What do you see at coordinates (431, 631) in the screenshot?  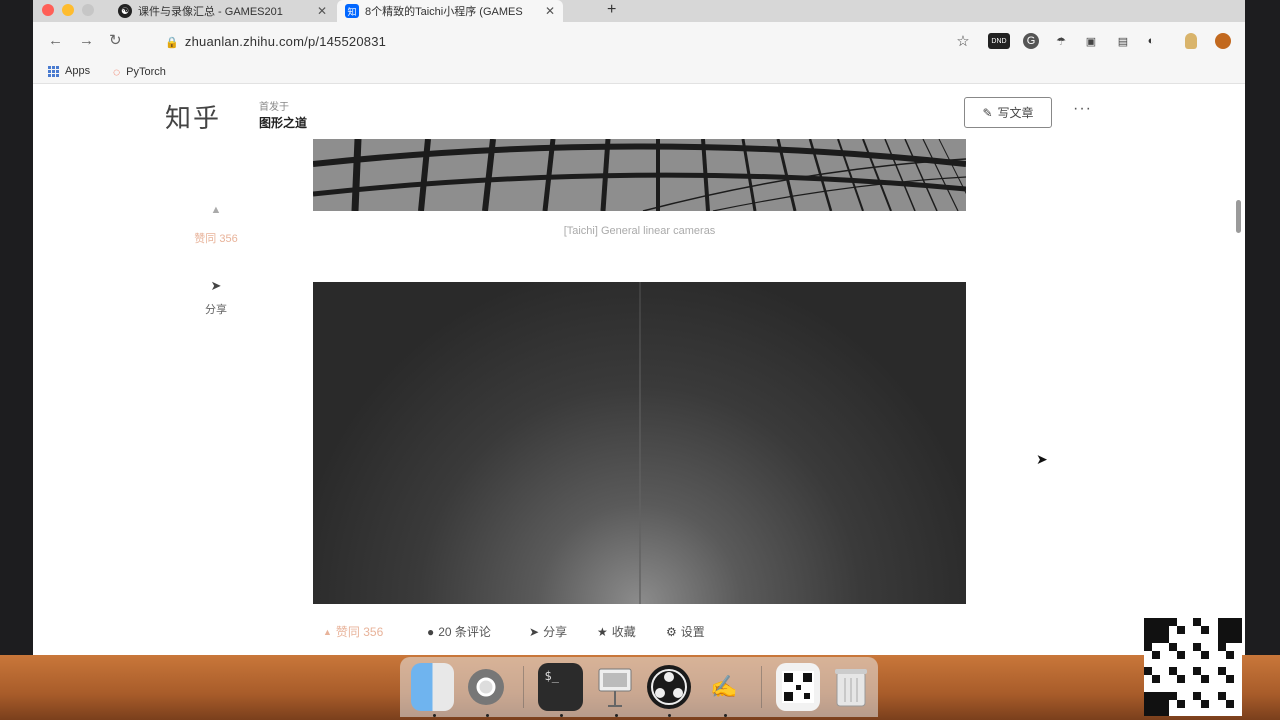 I see `comment-icon: ●` at bounding box center [431, 631].